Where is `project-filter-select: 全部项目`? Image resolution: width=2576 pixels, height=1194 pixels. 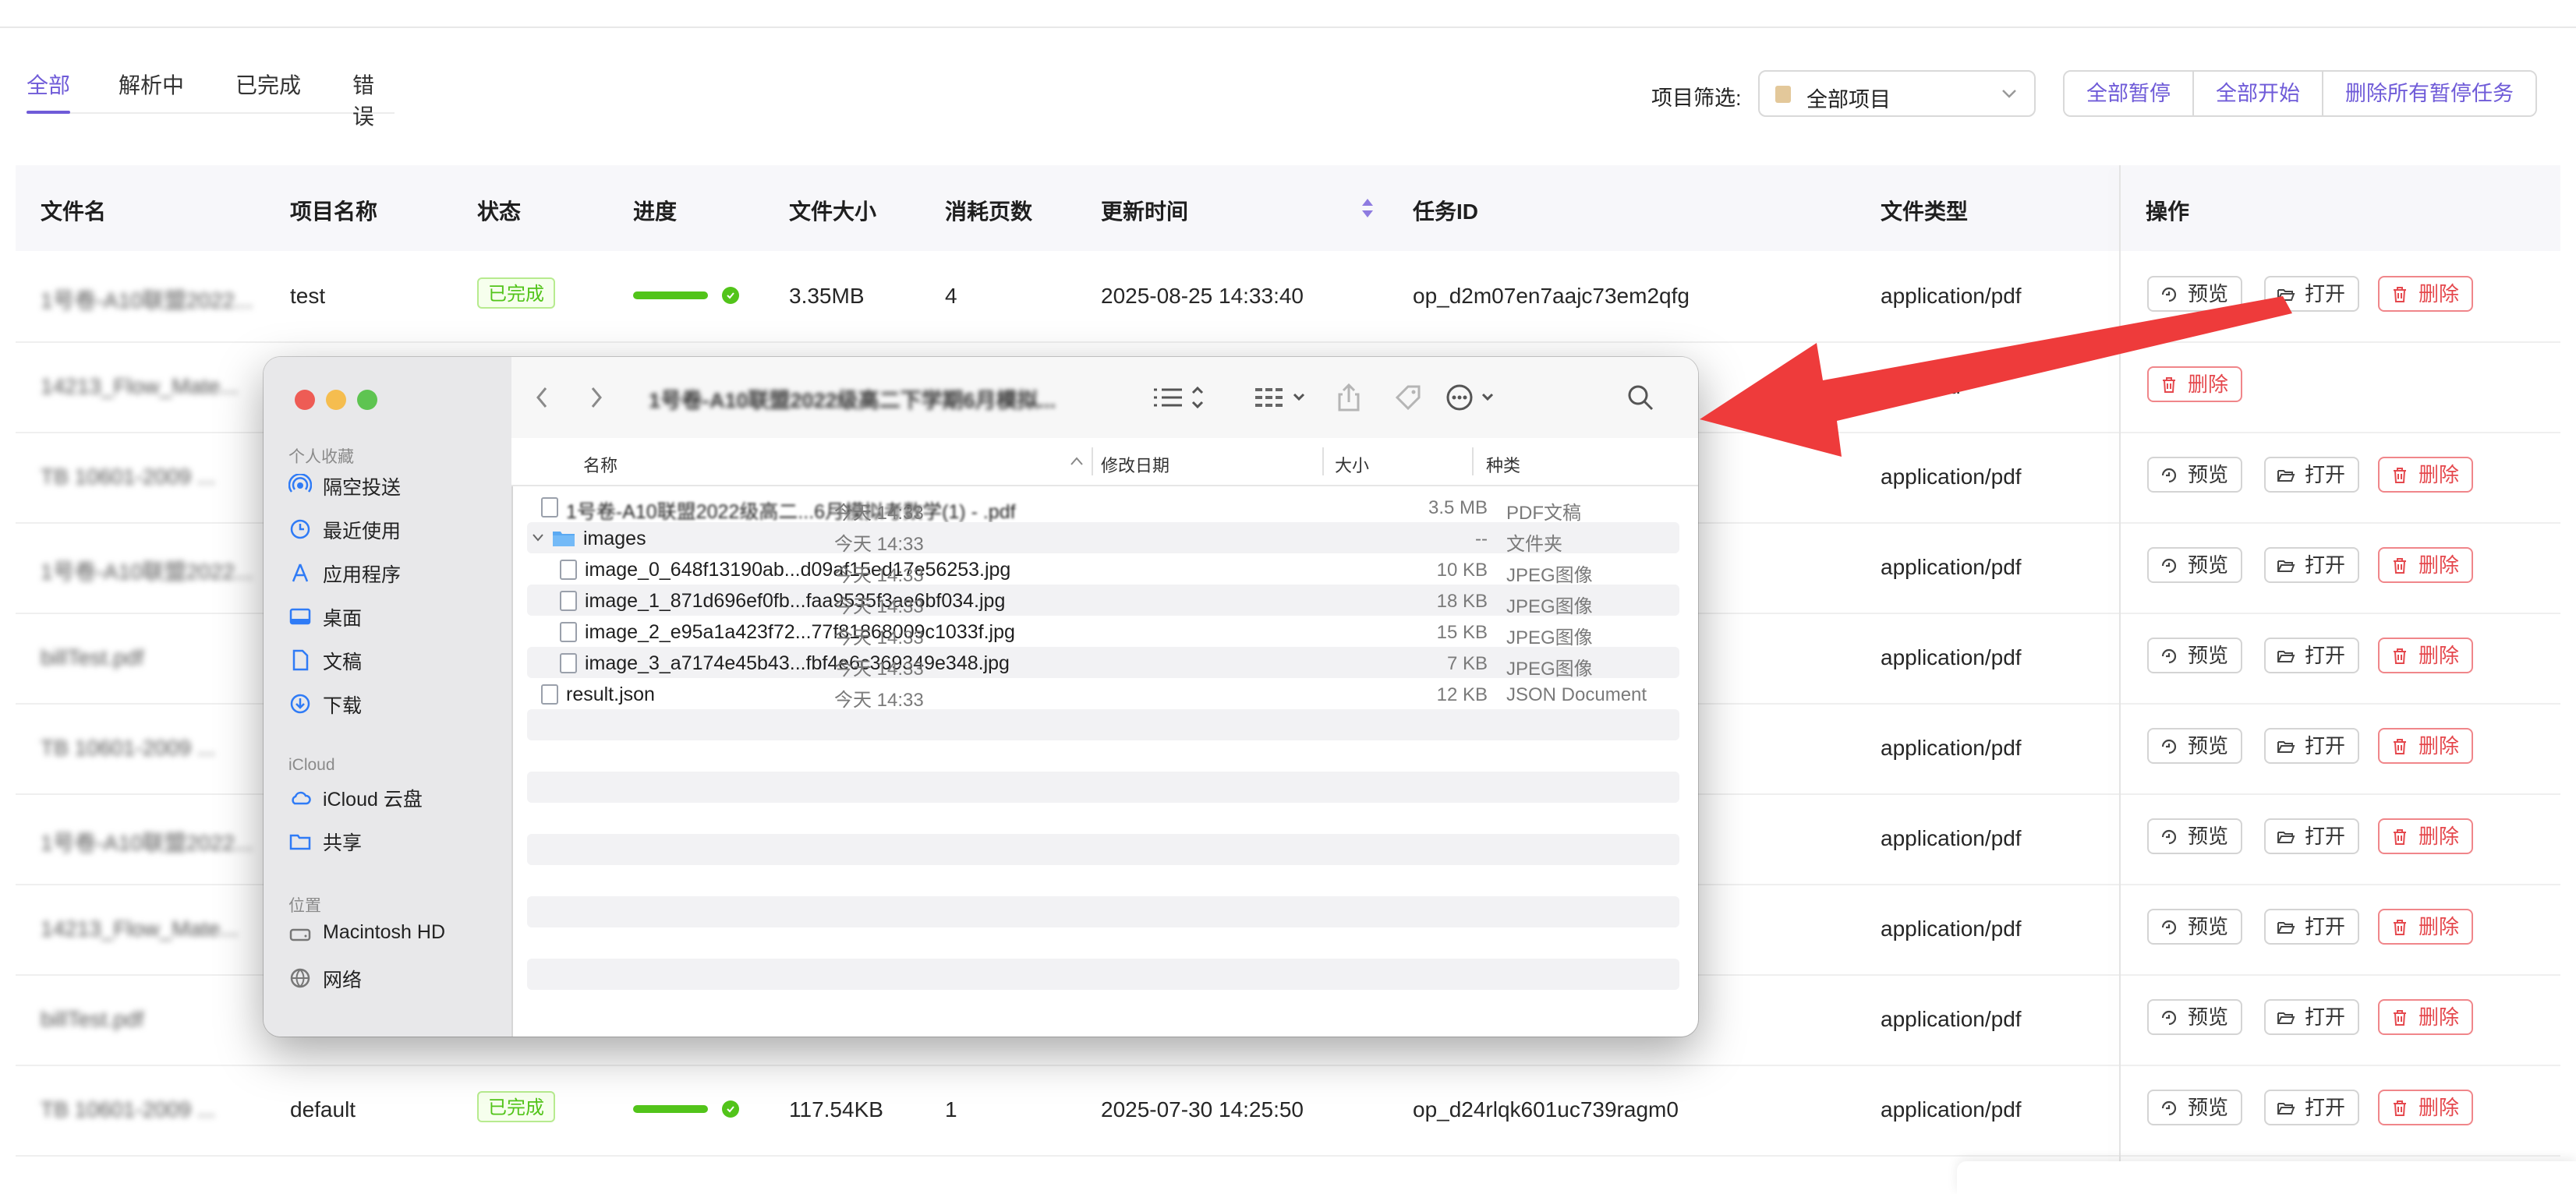 project-filter-select: 全部项目 is located at coordinates (1897, 93).